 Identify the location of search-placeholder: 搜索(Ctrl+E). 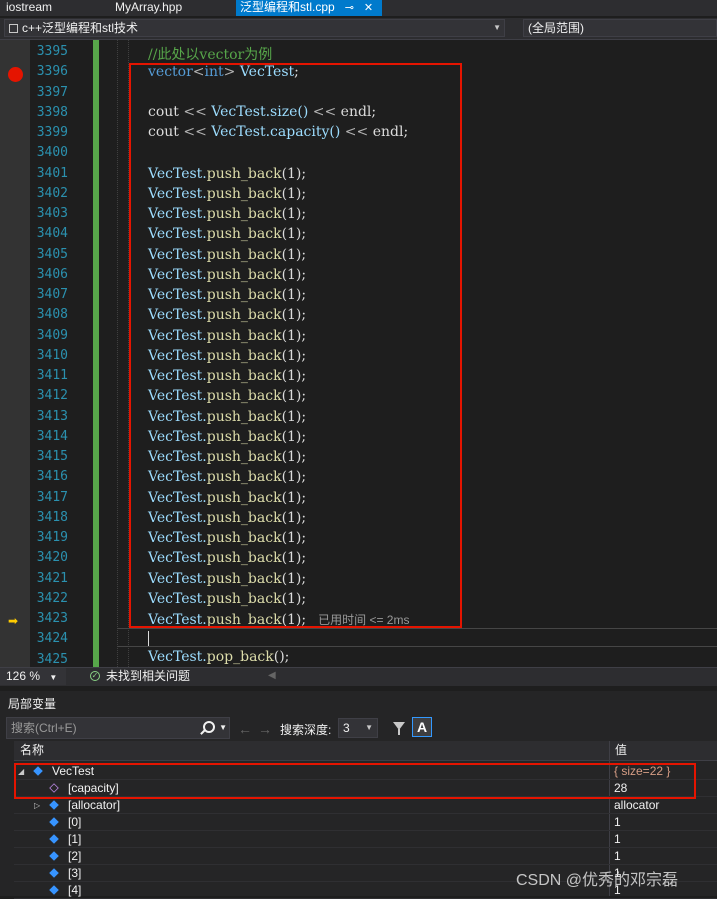
(44, 728).